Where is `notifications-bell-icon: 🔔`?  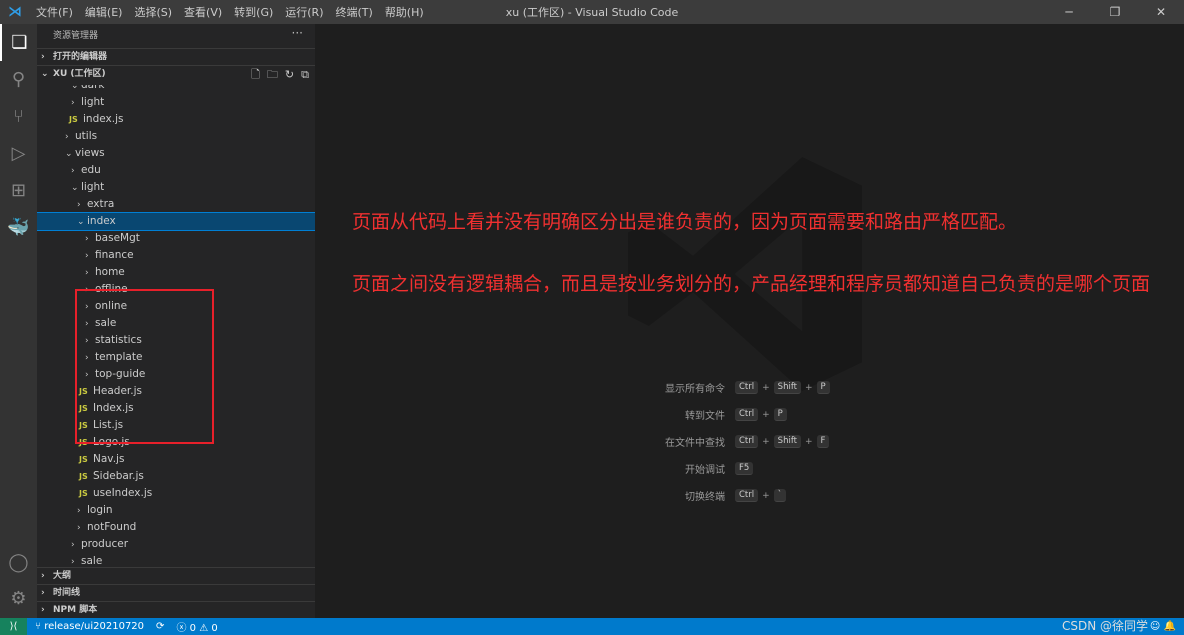
notifications-bell-icon: 🔔 is located at coordinates (1170, 626).